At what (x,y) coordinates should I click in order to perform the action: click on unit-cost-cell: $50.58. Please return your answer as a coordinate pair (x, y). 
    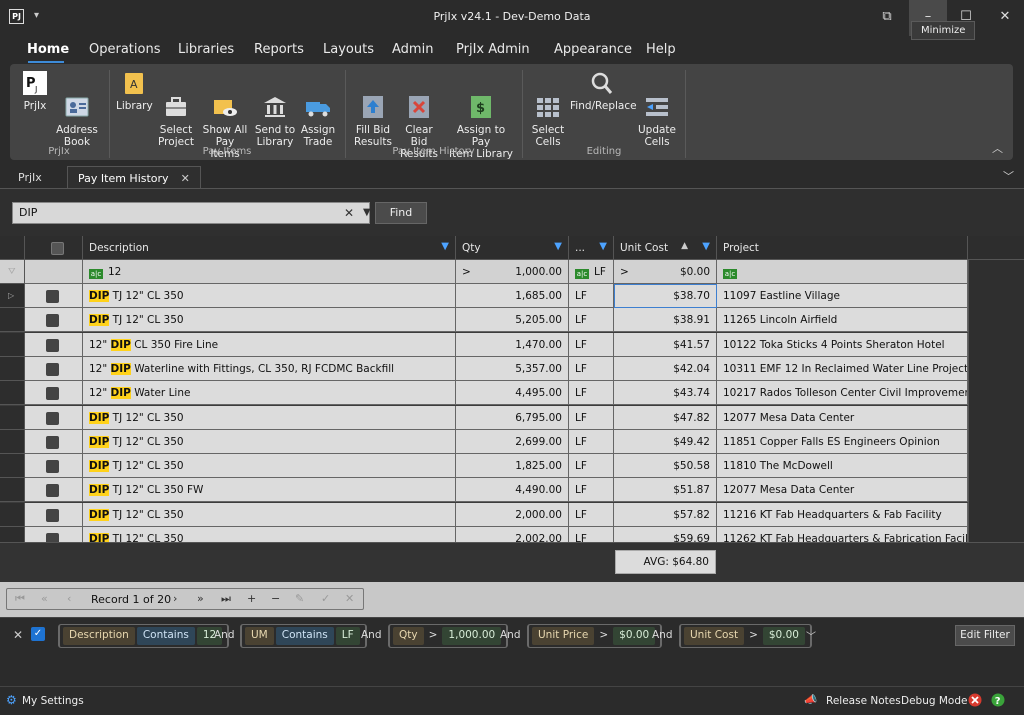
    Looking at the image, I should click on (665, 466).